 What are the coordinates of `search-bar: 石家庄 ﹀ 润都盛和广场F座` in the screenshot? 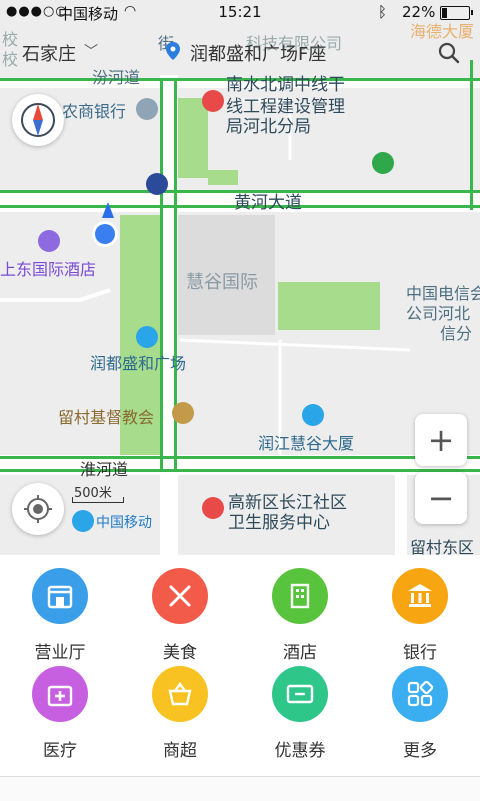 It's located at (240, 53).